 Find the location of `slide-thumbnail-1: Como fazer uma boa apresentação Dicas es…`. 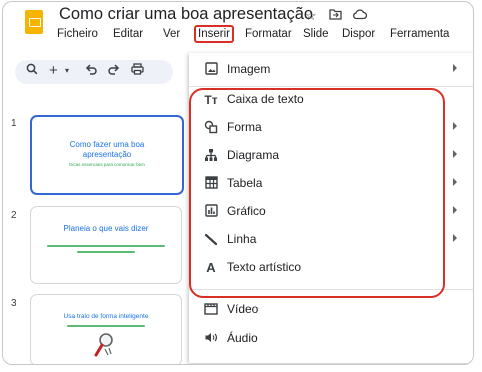

slide-thumbnail-1: Como fazer uma boa apresentação Dicas es… is located at coordinates (107, 155).